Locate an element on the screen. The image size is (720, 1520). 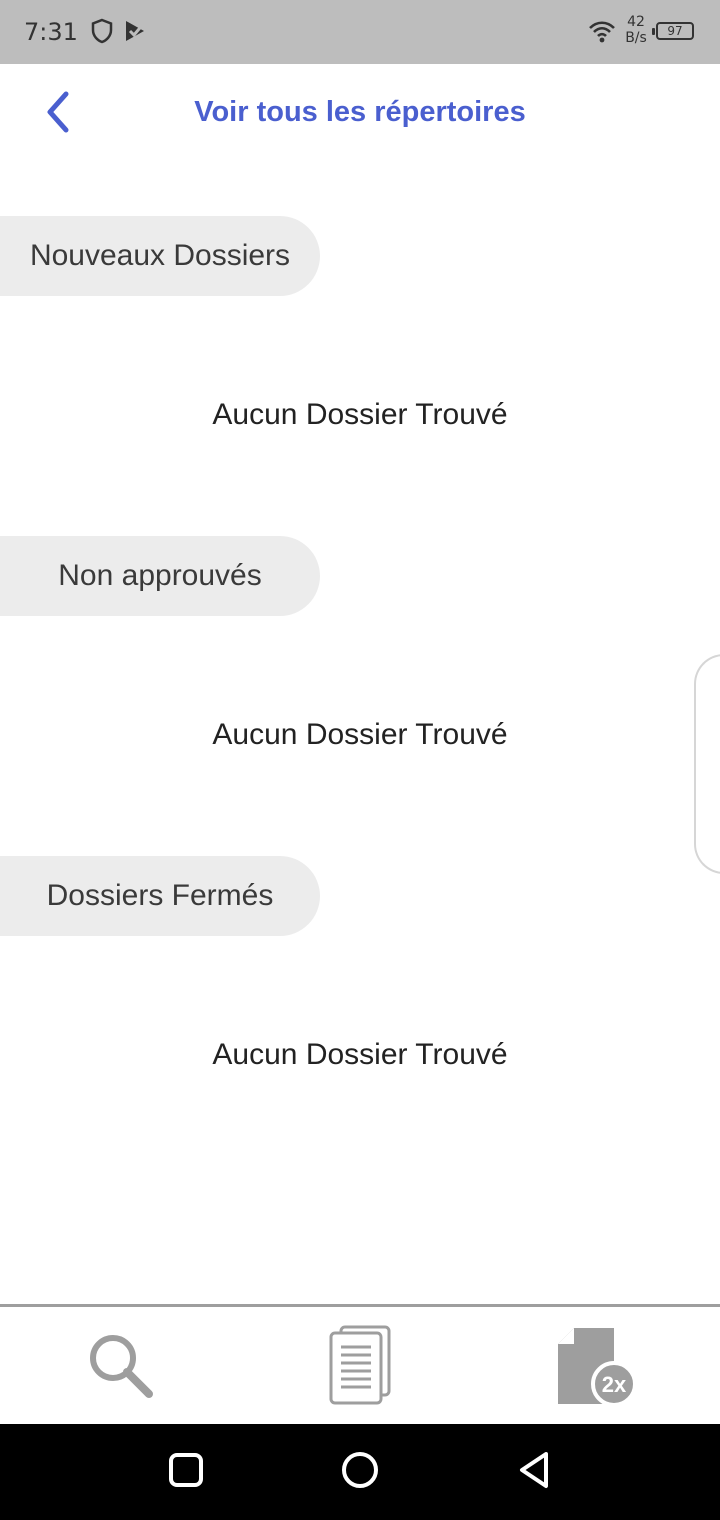
documents-icon is located at coordinates (360, 1367).